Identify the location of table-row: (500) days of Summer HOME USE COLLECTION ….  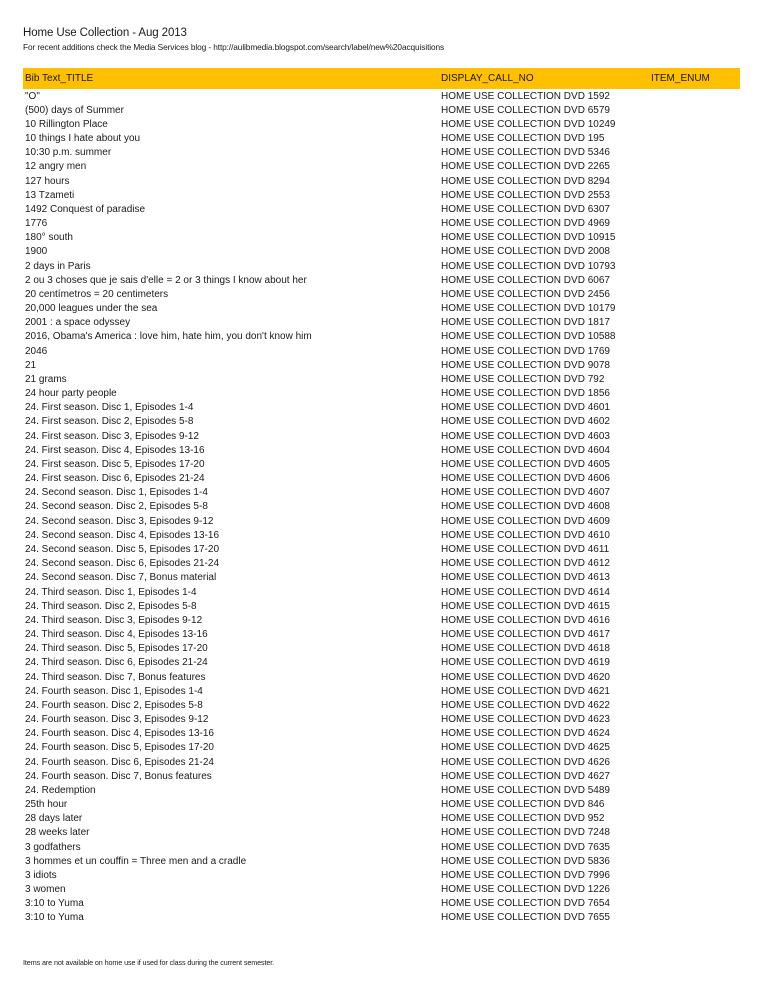
(384, 111).